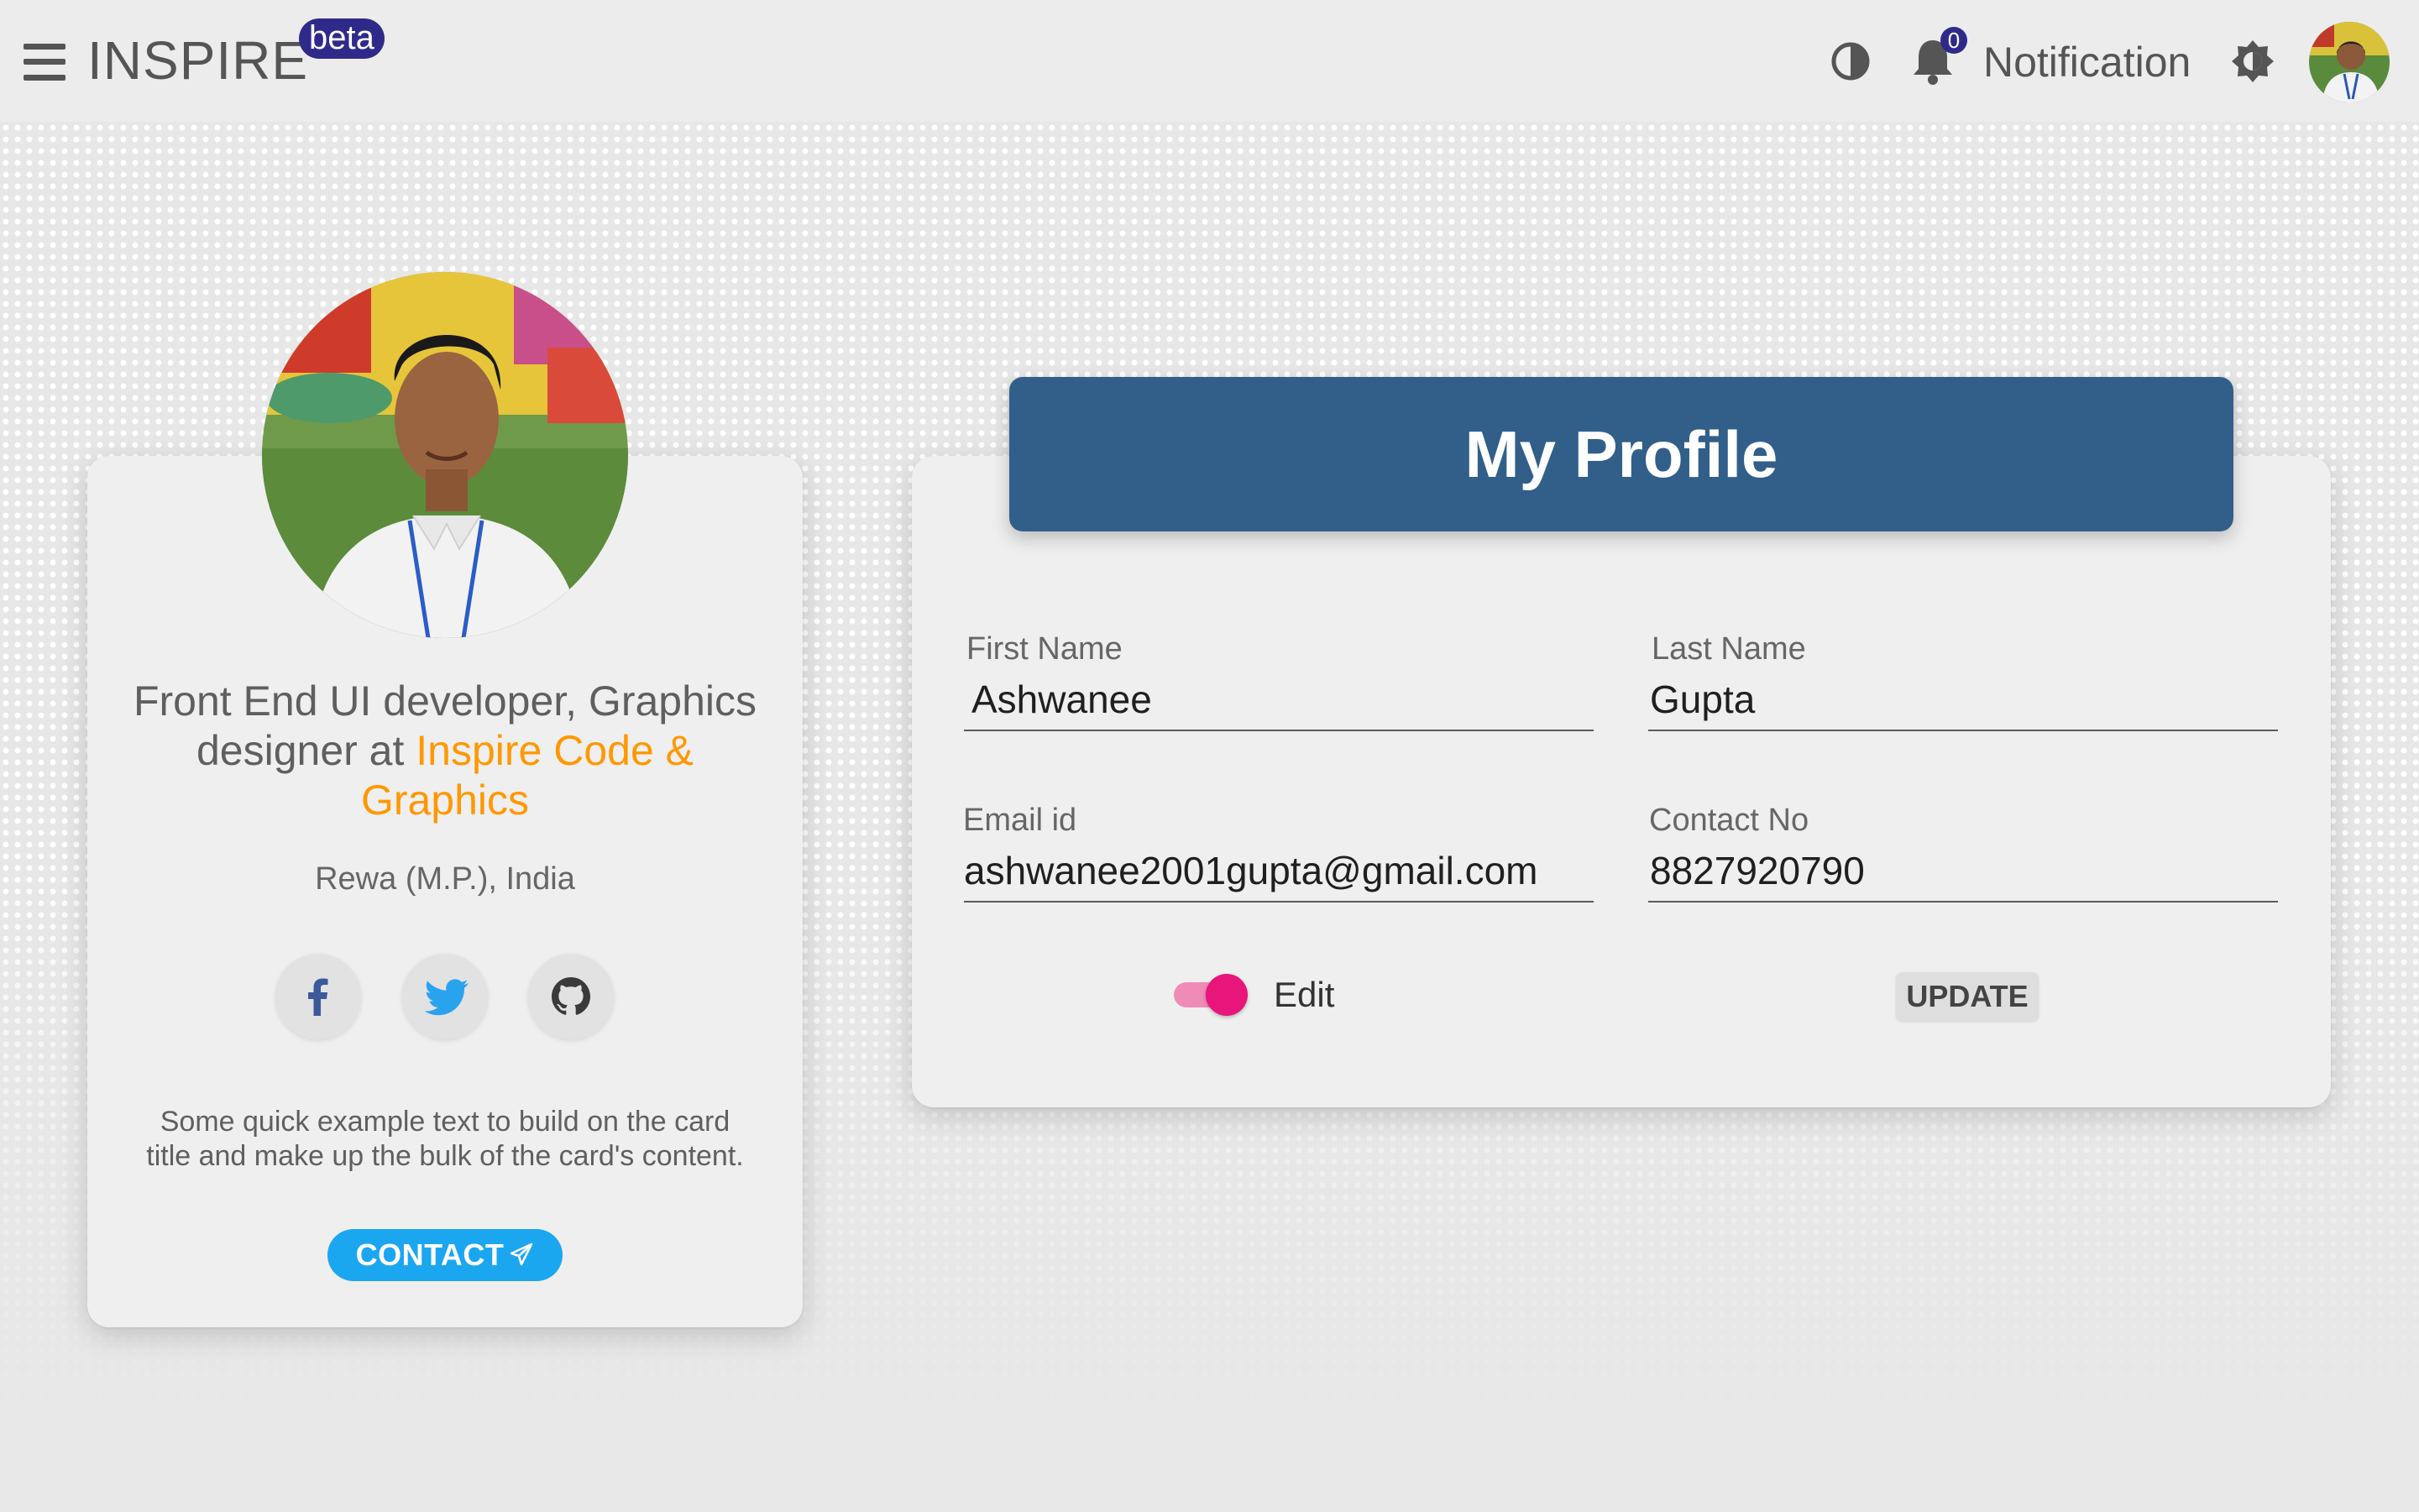 This screenshot has width=2419, height=1512. What do you see at coordinates (2349, 62) in the screenshot?
I see `avatar` at bounding box center [2349, 62].